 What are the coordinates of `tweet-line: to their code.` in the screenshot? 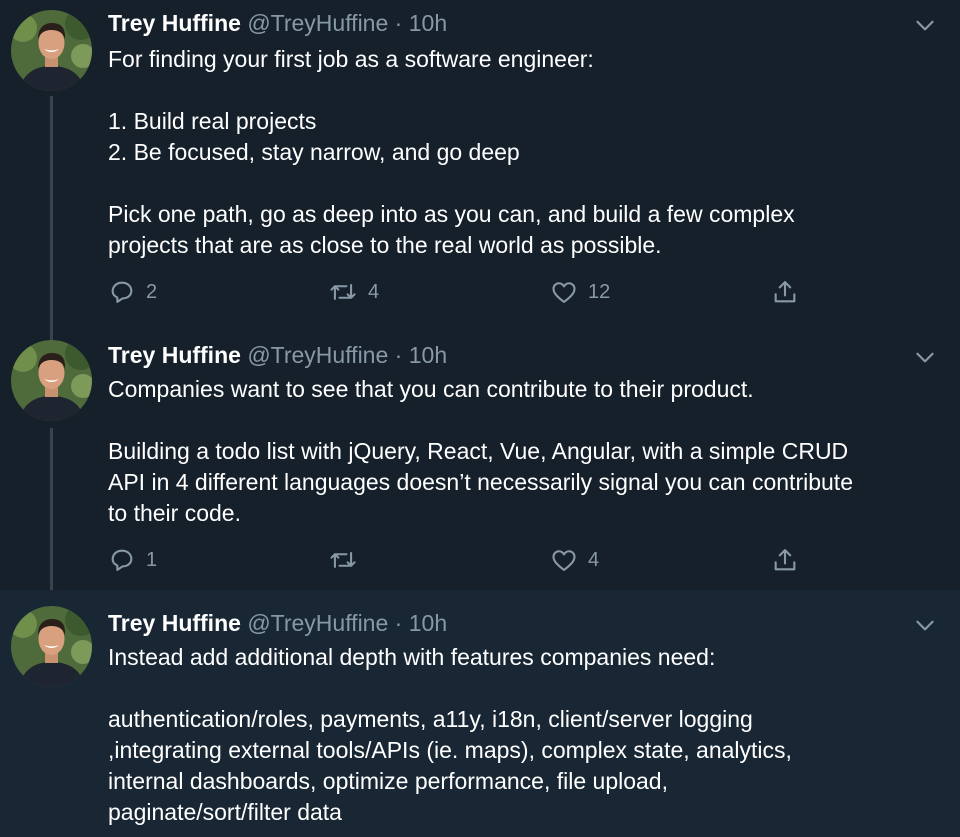 It's located at (174, 513).